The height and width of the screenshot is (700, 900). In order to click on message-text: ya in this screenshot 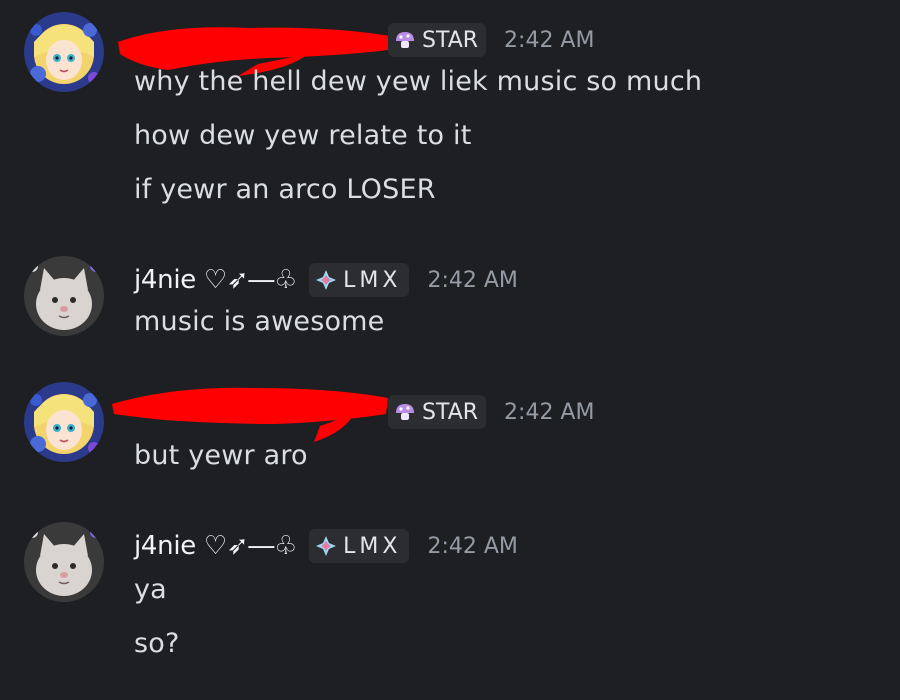, I will do `click(150, 589)`.